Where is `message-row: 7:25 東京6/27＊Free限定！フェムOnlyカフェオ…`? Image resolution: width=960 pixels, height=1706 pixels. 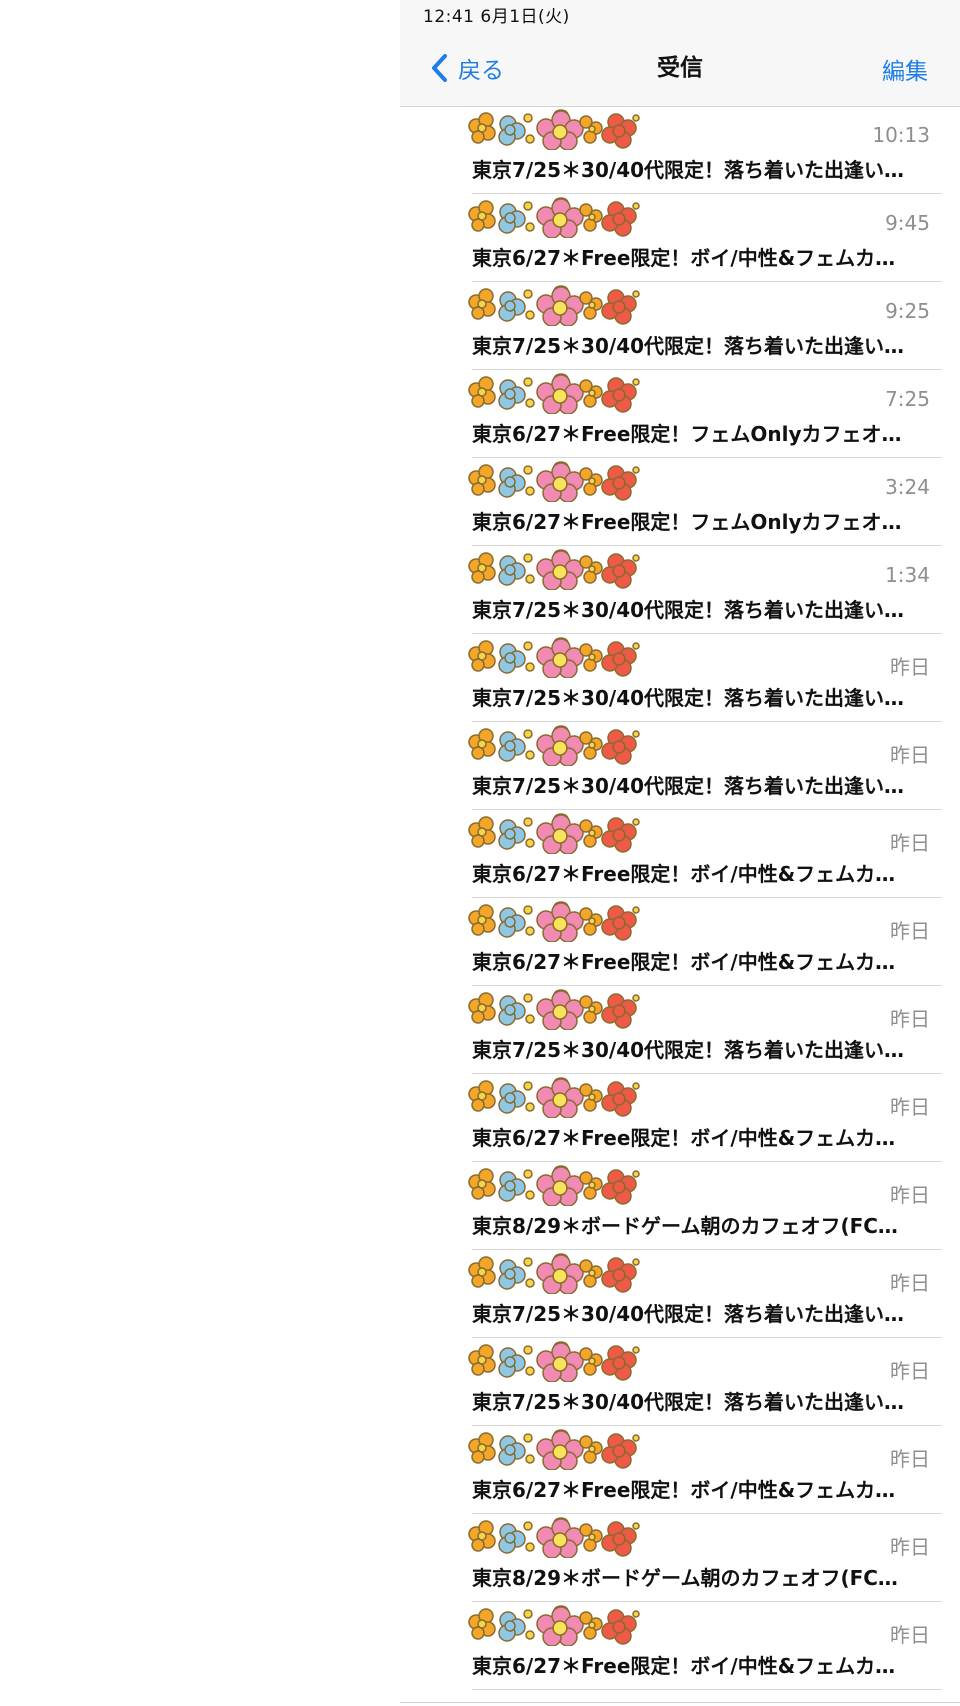 message-row: 7:25 東京6/27＊Free限定！フェムOnlyカフェオ… is located at coordinates (680, 414).